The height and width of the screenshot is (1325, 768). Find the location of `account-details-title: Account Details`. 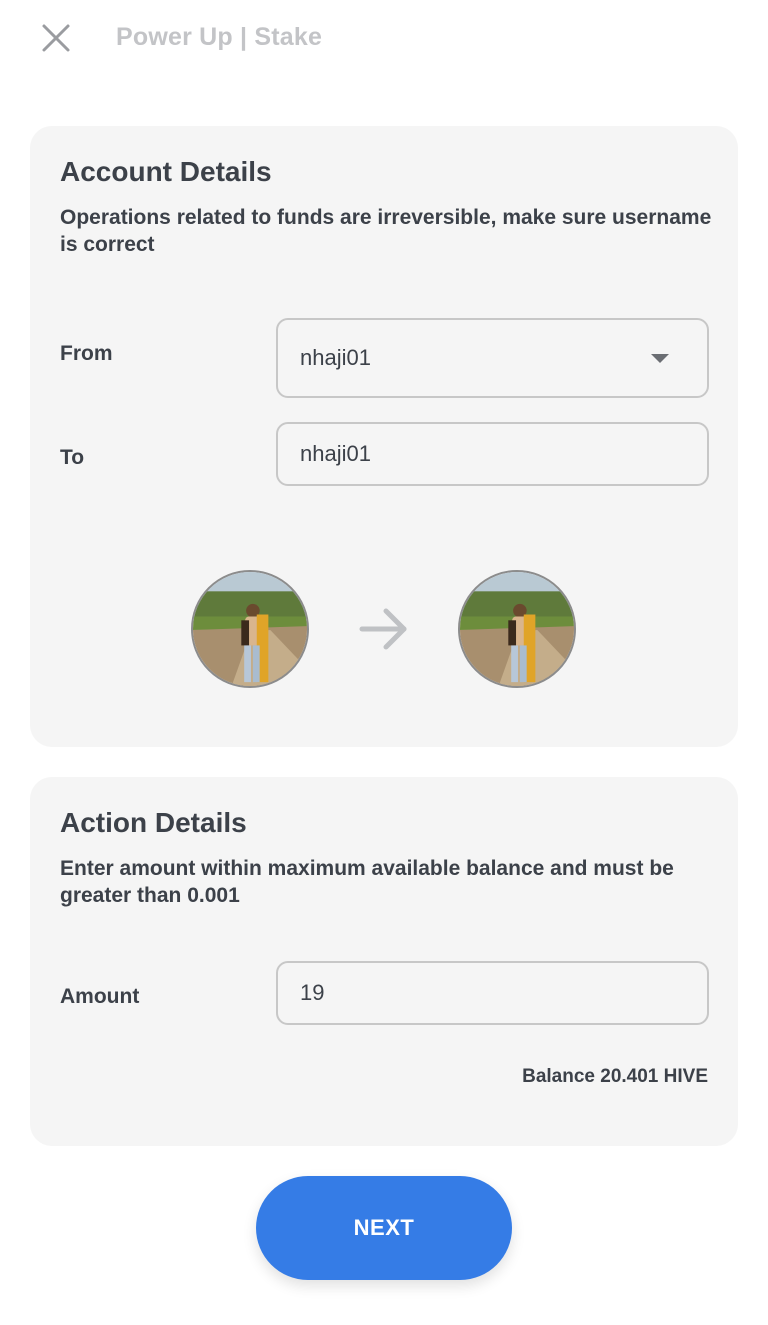

account-details-title: Account Details is located at coordinates (166, 171).